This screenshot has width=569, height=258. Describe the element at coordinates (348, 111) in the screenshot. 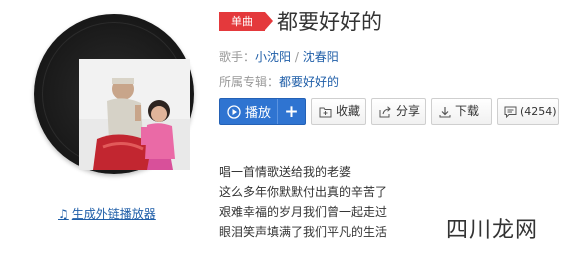

I see `collect-label: 收藏` at that location.